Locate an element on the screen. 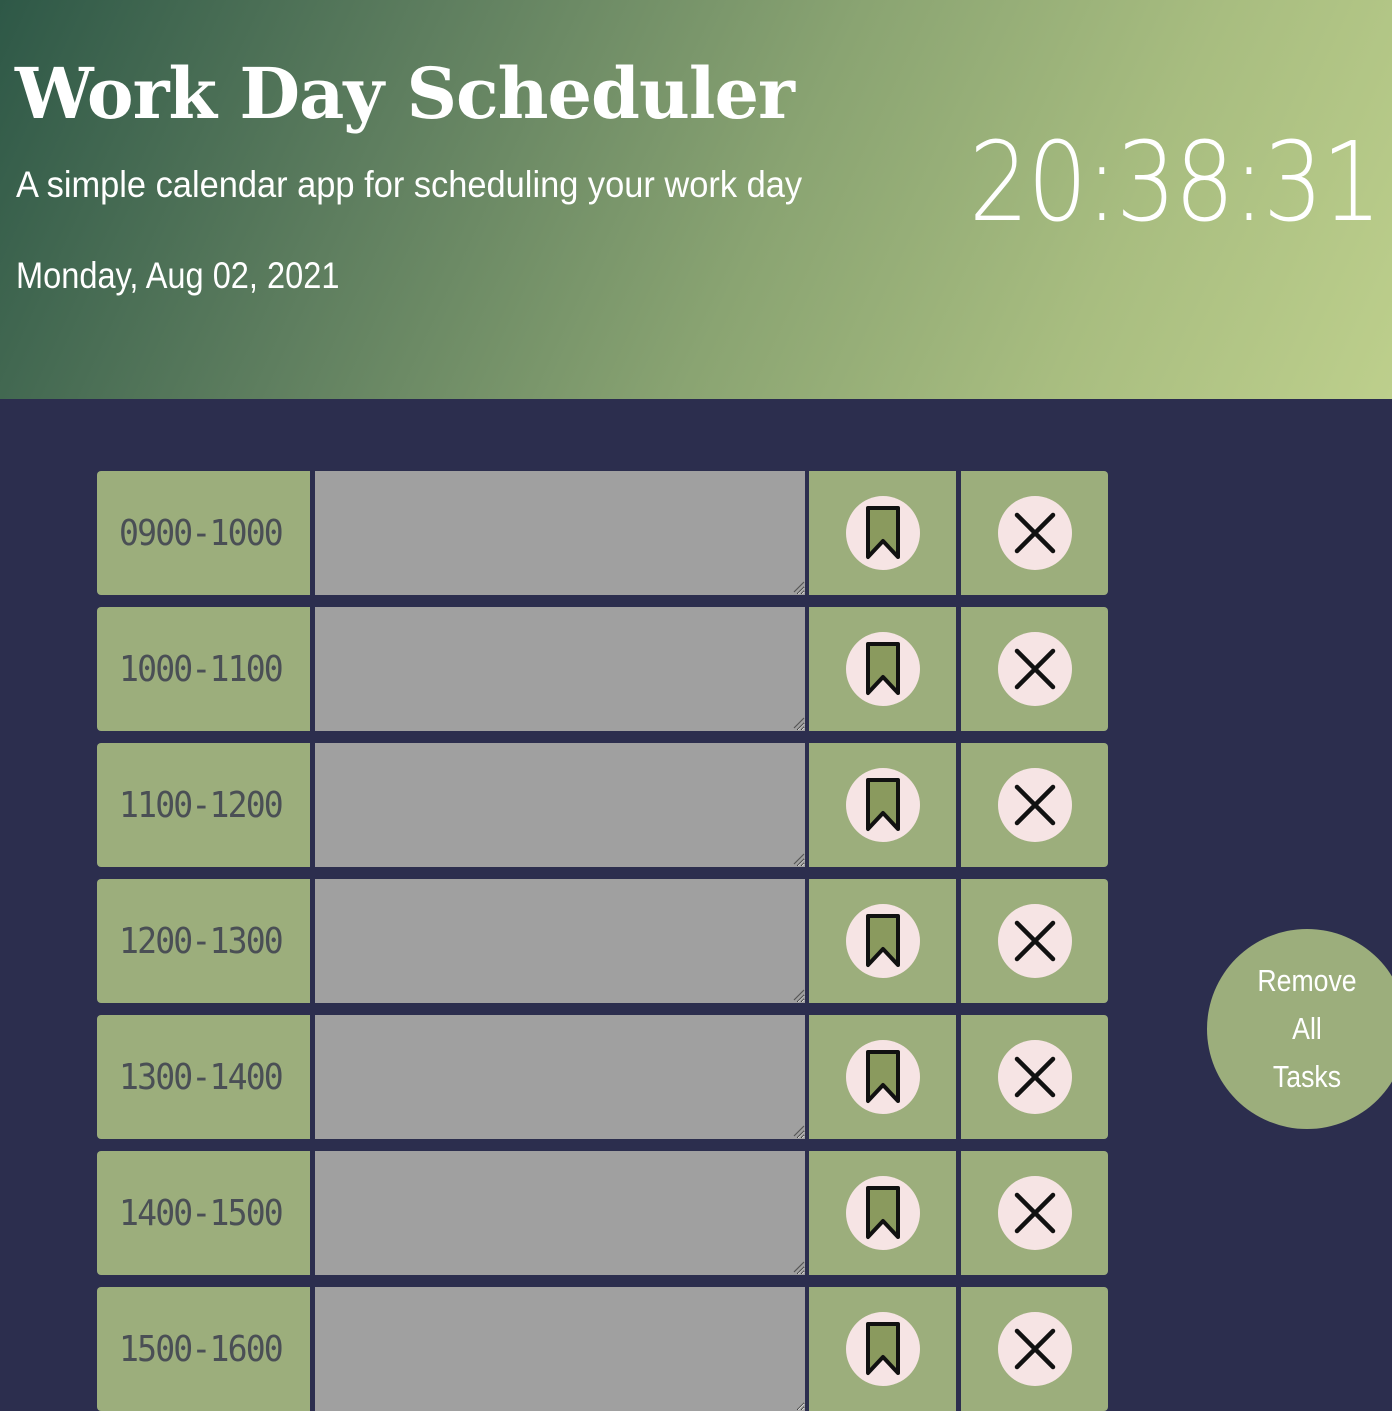 This screenshot has height=1411, width=1392. time-block-row: 1300-1400 is located at coordinates (603, 1077).